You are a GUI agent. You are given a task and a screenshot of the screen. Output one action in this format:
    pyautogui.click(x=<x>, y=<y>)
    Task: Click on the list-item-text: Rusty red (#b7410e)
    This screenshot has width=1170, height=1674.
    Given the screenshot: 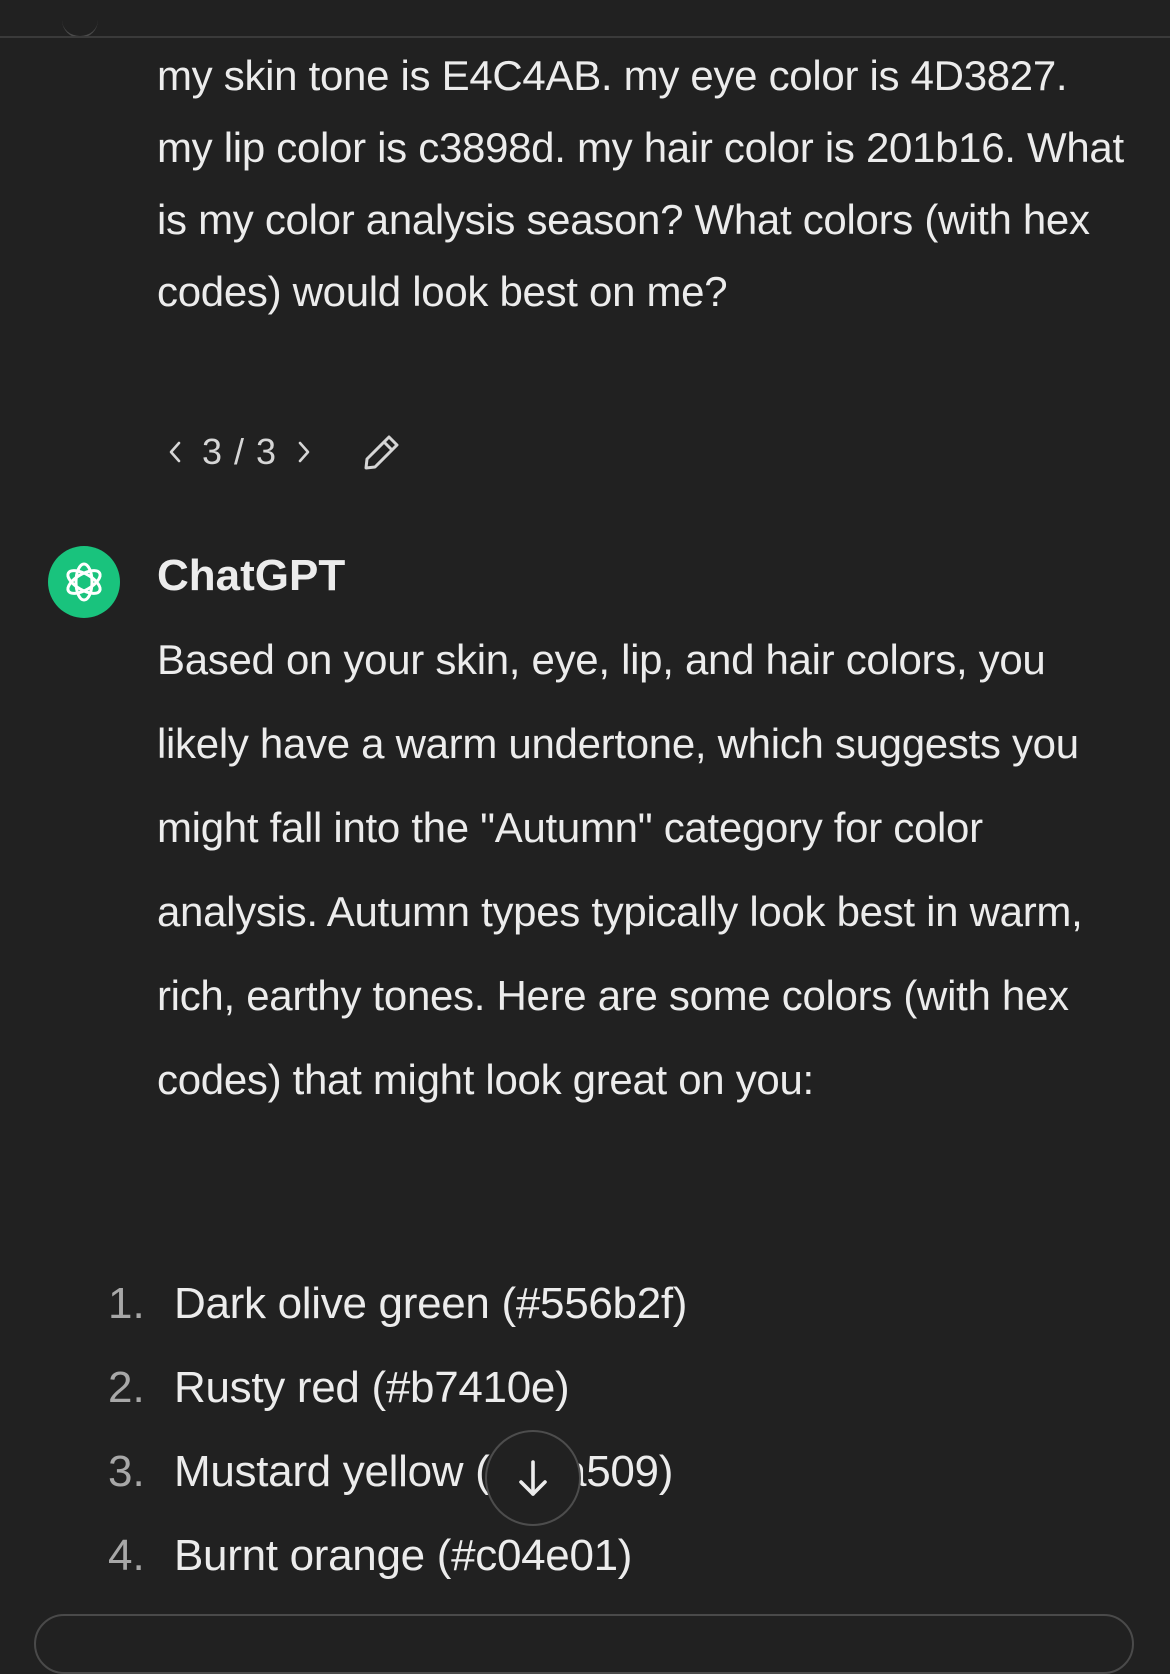 What is the action you would take?
    pyautogui.click(x=372, y=1387)
    